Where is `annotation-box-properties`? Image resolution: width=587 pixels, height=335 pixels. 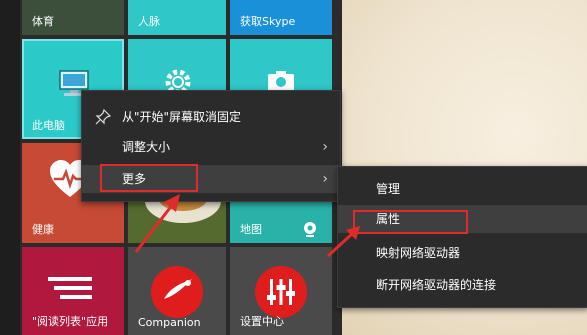
annotation-box-properties is located at coordinates (410, 222).